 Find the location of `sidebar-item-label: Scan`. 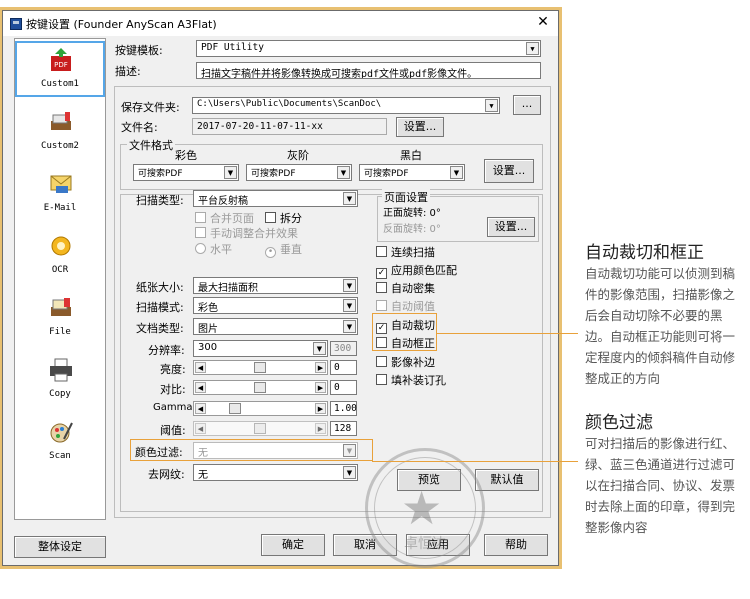

sidebar-item-label: Scan is located at coordinates (60, 456).